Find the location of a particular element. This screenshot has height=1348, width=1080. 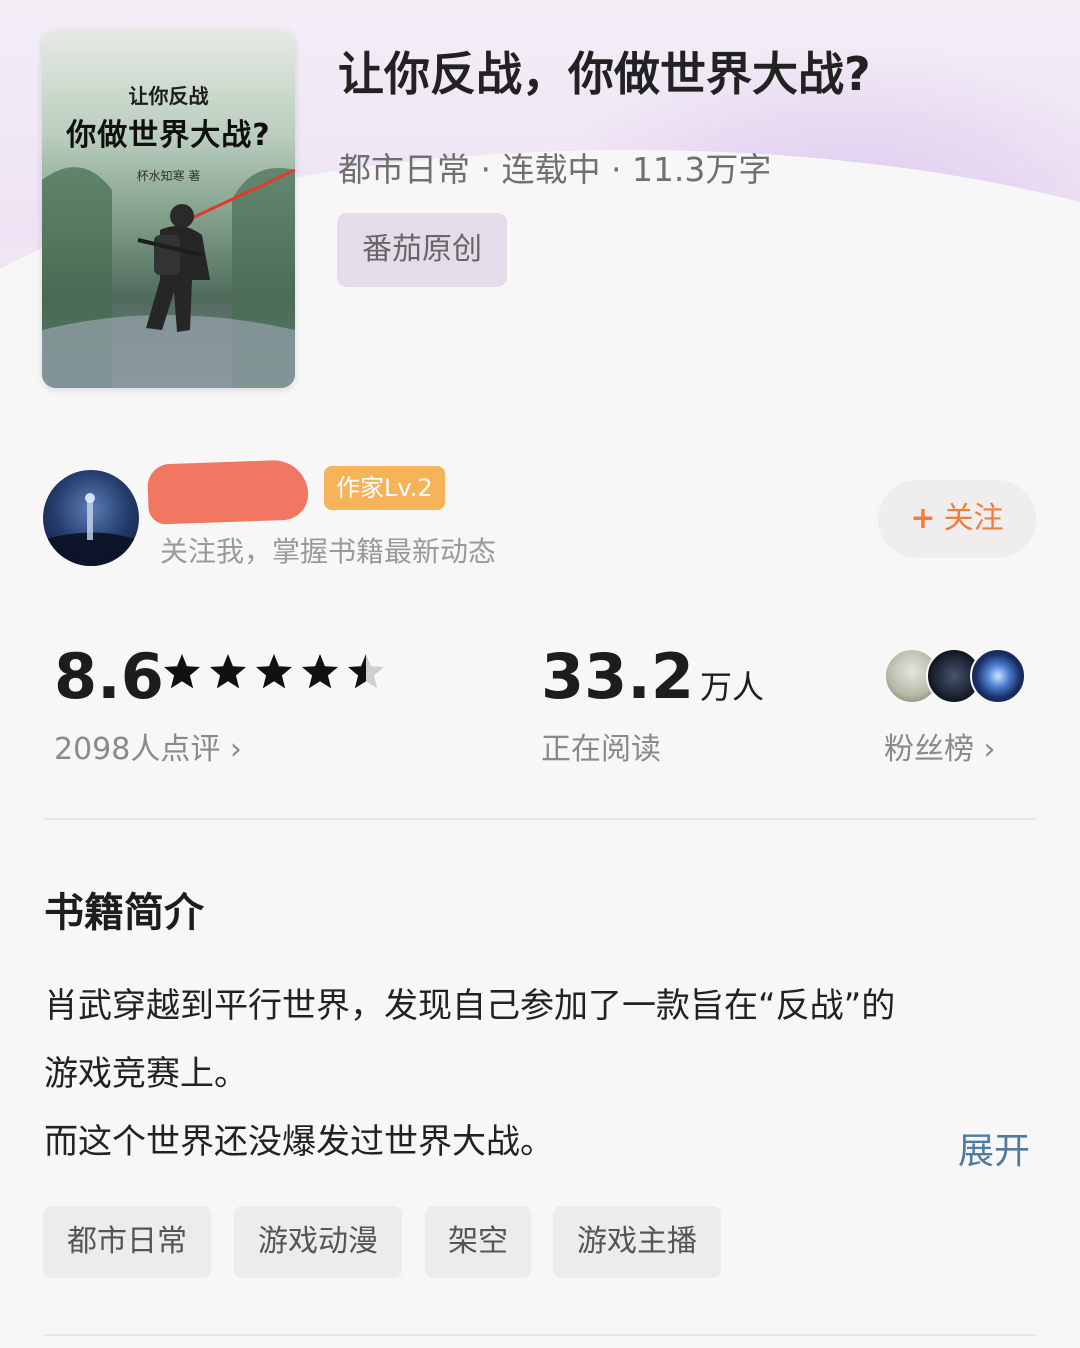

book-meta: 都市日常 · 连载中 · 11.3万字 is located at coordinates (555, 169).